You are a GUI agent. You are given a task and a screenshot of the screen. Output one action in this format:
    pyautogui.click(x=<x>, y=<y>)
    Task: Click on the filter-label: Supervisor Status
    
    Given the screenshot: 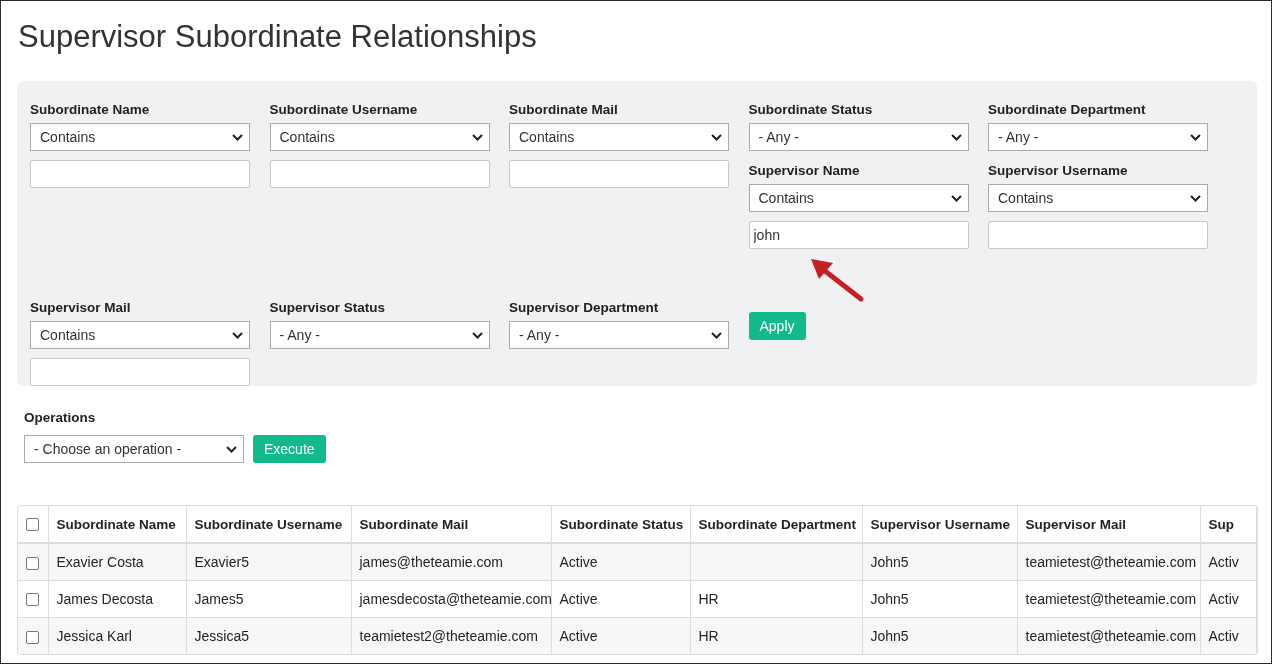 What is the action you would take?
    pyautogui.click(x=328, y=307)
    